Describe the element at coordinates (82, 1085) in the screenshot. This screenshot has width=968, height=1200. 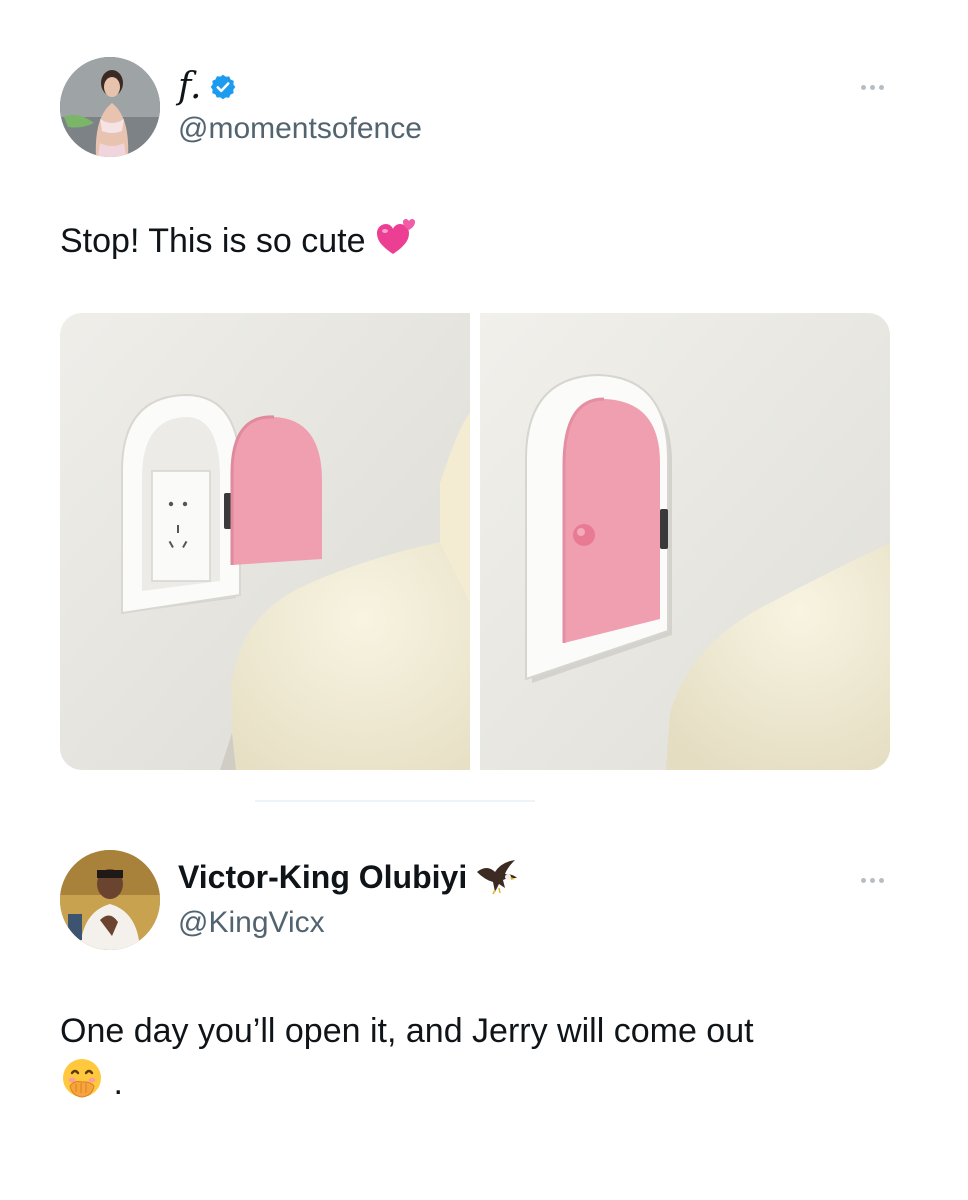
I see `face-with-hand-over-mouth-icon` at that location.